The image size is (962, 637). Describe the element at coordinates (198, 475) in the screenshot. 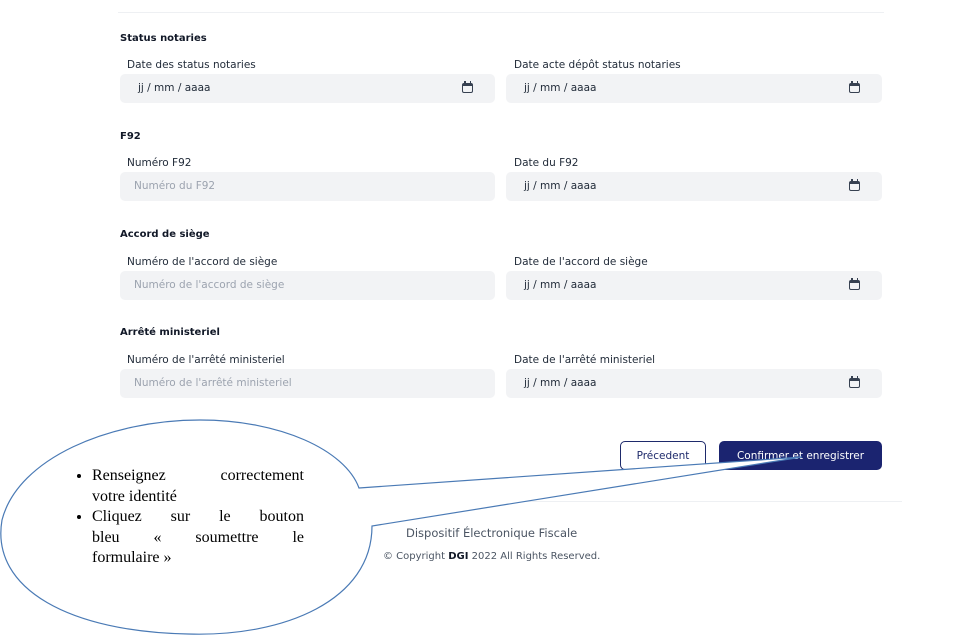

I see `callout-line: Renseignez correctement` at that location.